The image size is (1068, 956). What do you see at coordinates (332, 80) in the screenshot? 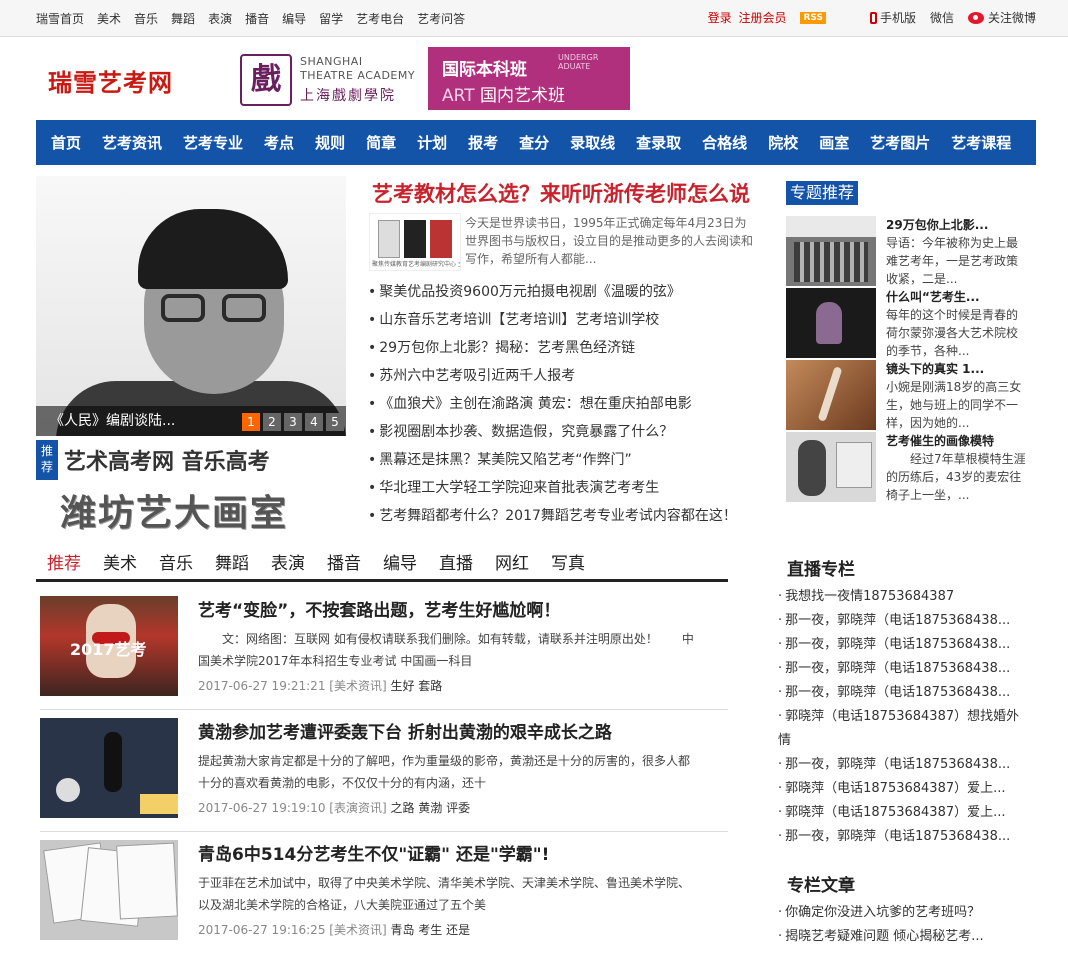
I see `banner-ad-theatre-academy: 戲 SHANGHAI THEATRE ACADEMY 上海戲劇學院` at bounding box center [332, 80].